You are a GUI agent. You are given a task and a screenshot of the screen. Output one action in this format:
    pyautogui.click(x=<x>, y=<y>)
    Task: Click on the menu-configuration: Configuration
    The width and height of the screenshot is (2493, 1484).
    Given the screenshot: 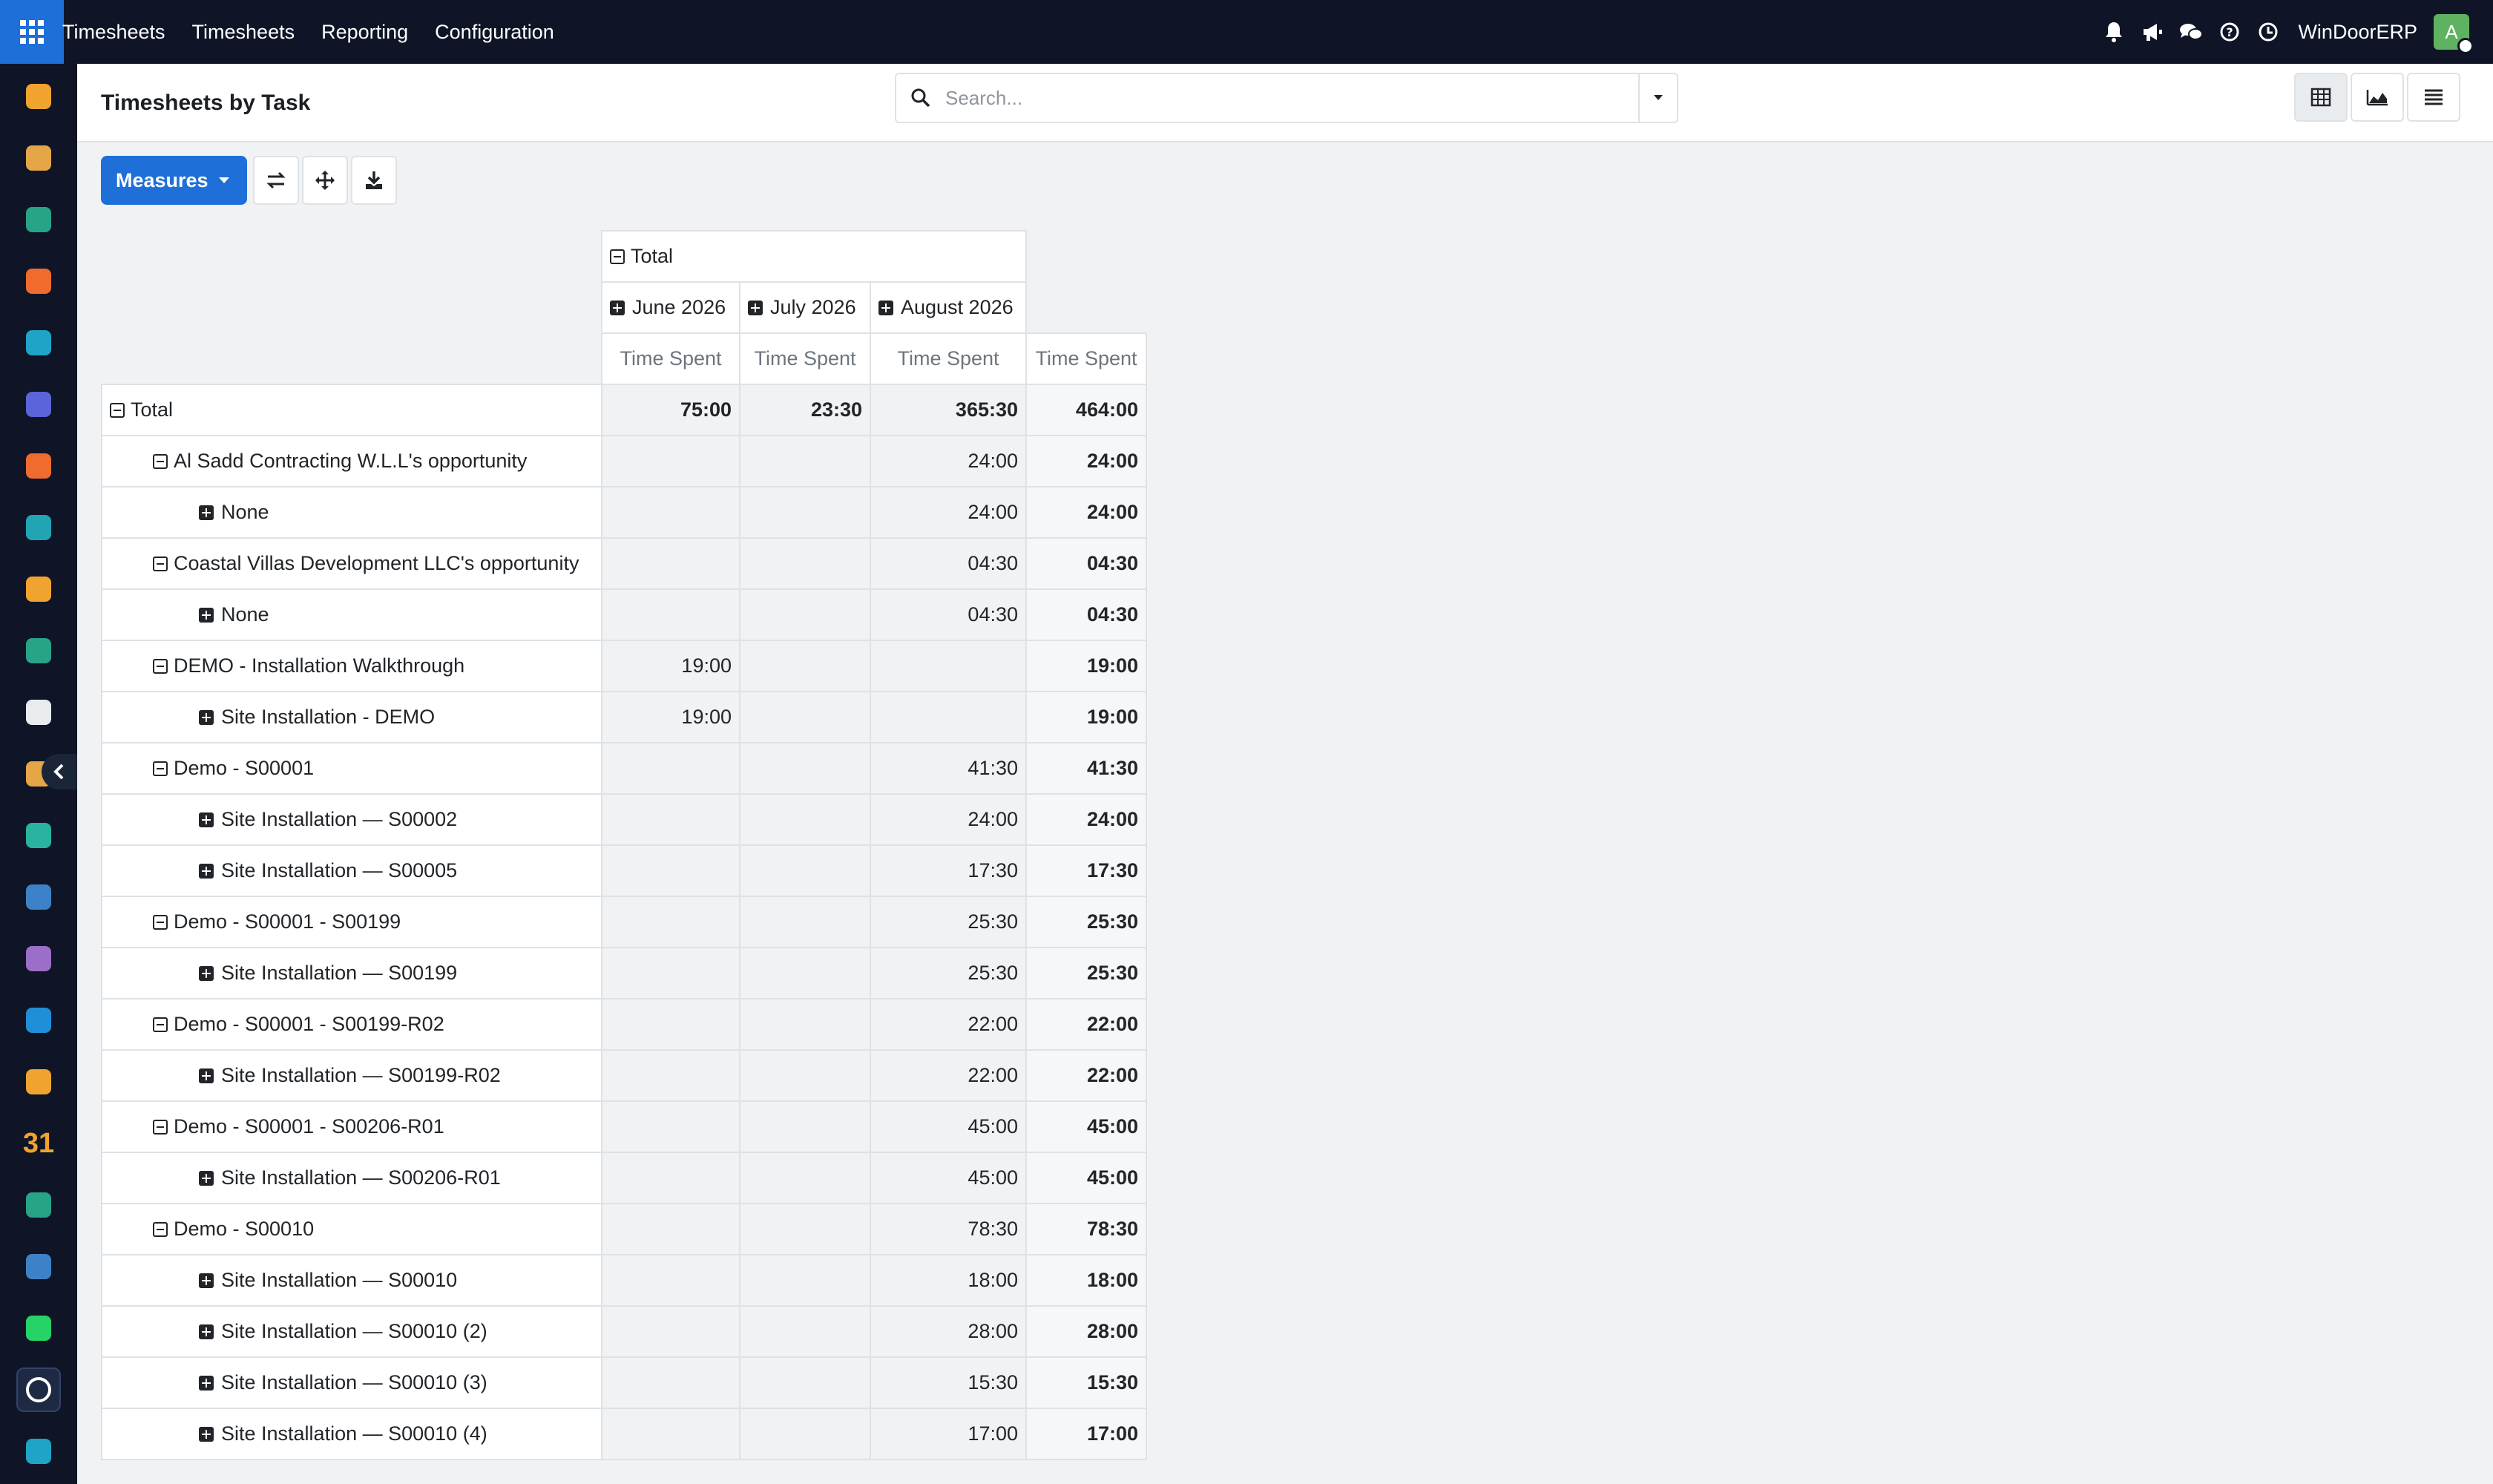 What is the action you would take?
    pyautogui.click(x=494, y=32)
    